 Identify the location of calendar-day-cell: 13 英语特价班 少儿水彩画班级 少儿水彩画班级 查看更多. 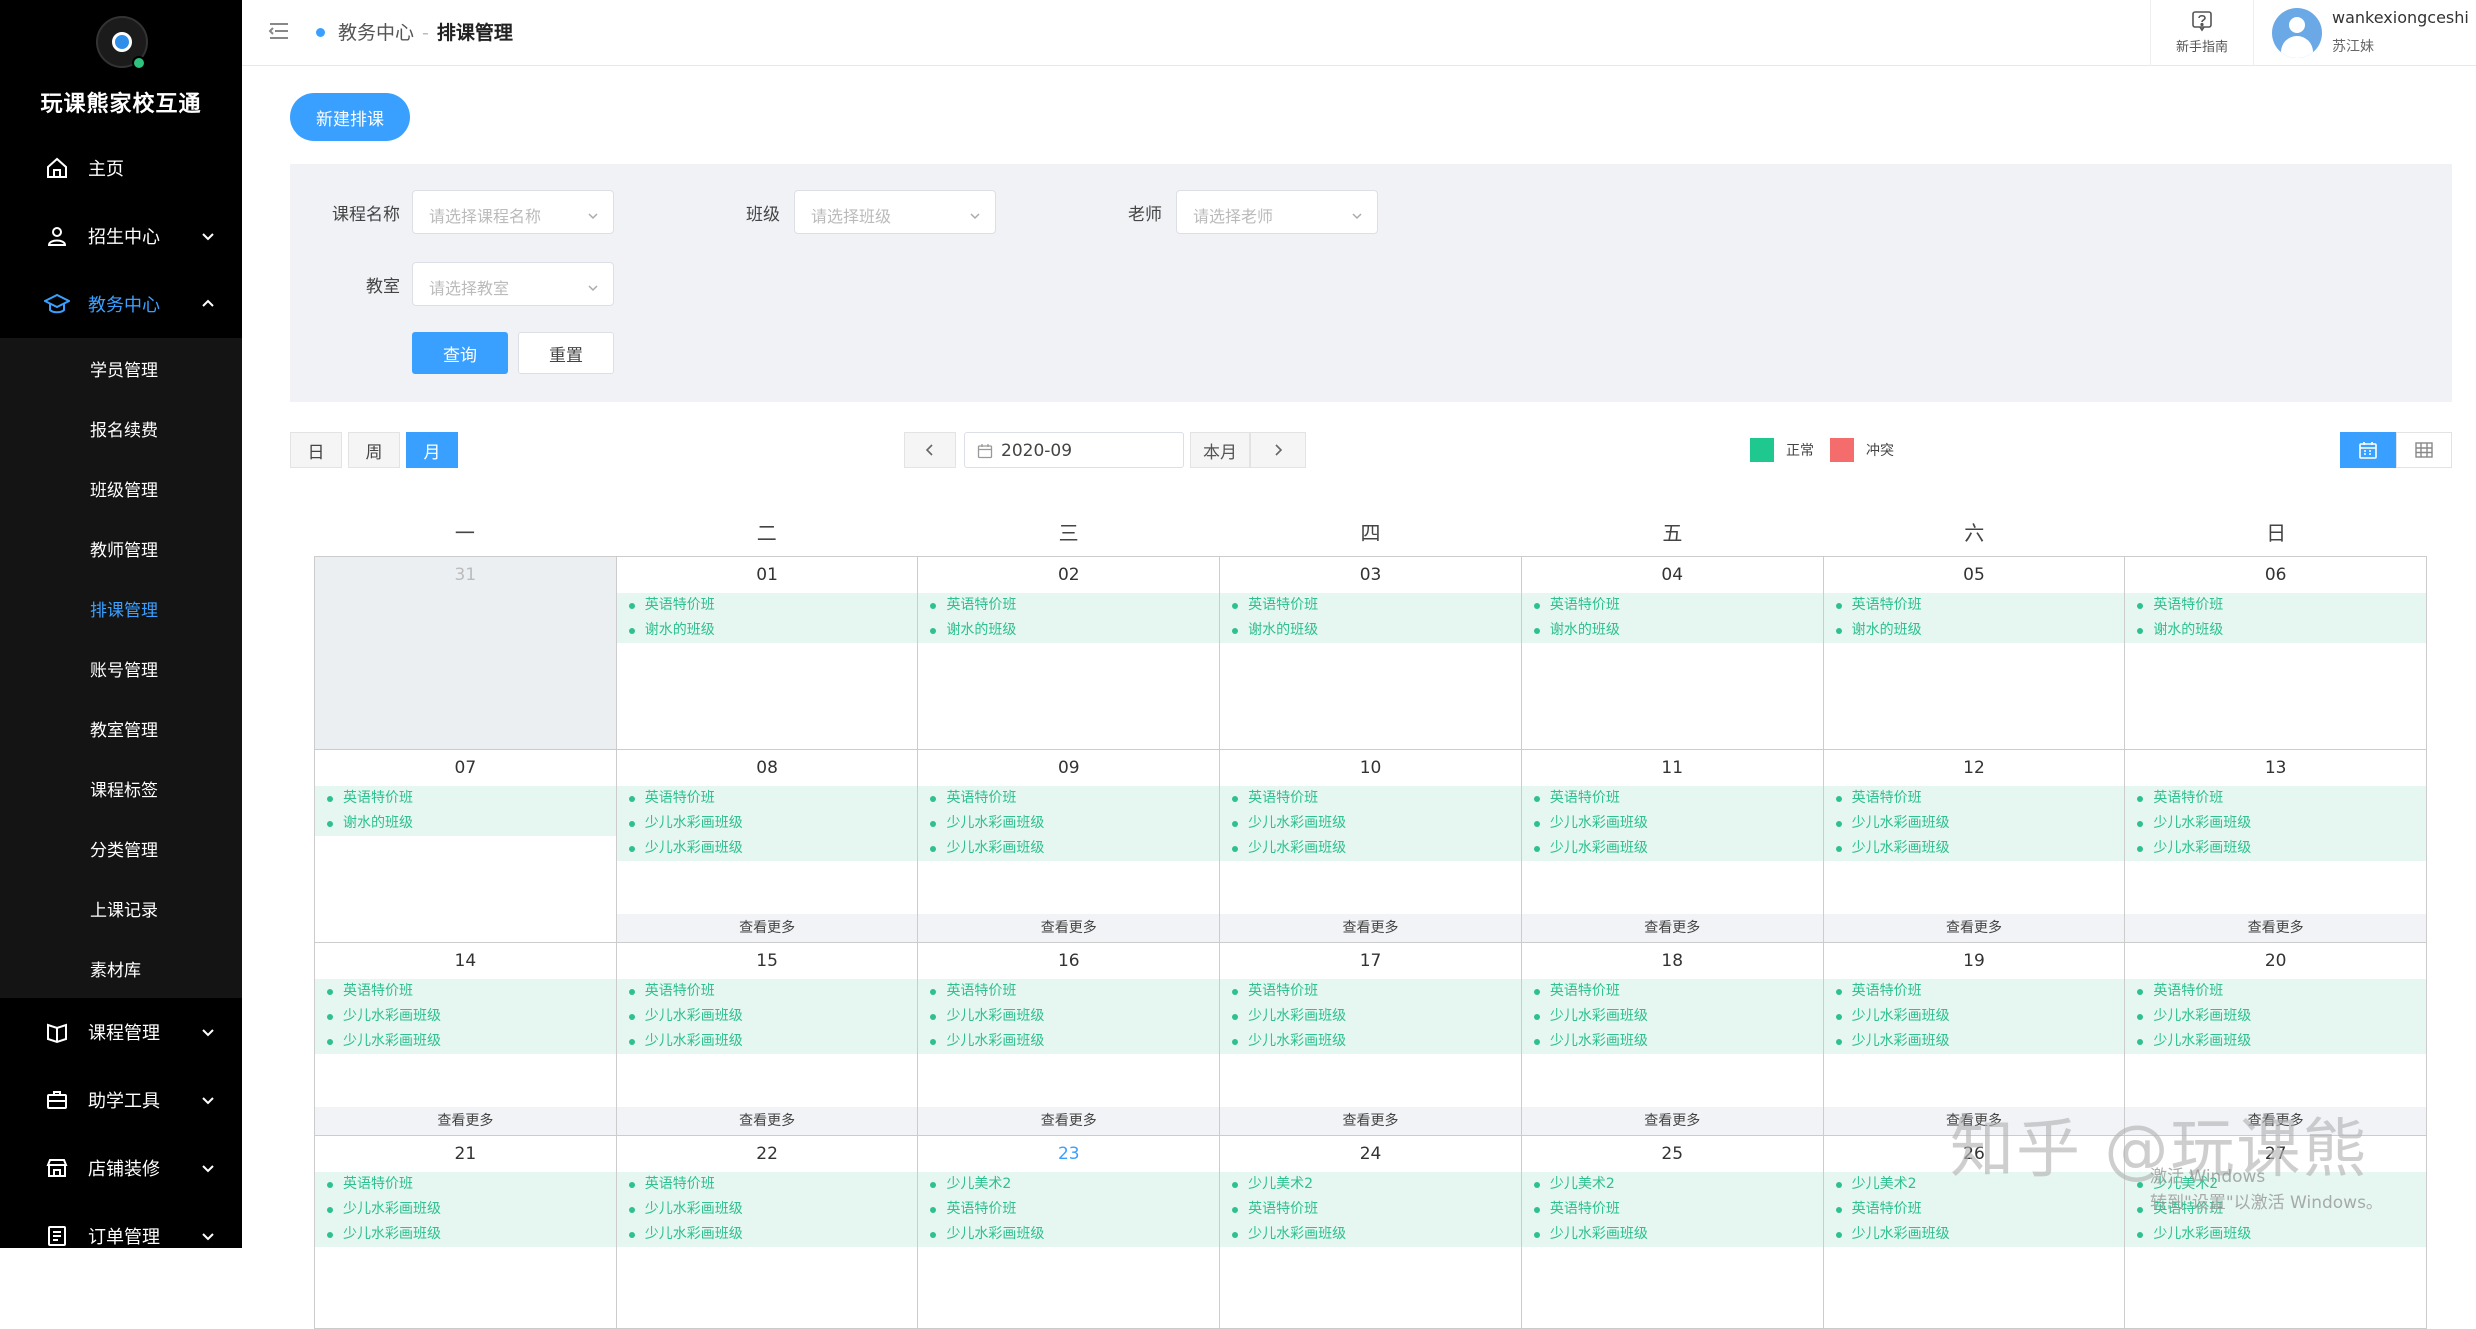
(2276, 846).